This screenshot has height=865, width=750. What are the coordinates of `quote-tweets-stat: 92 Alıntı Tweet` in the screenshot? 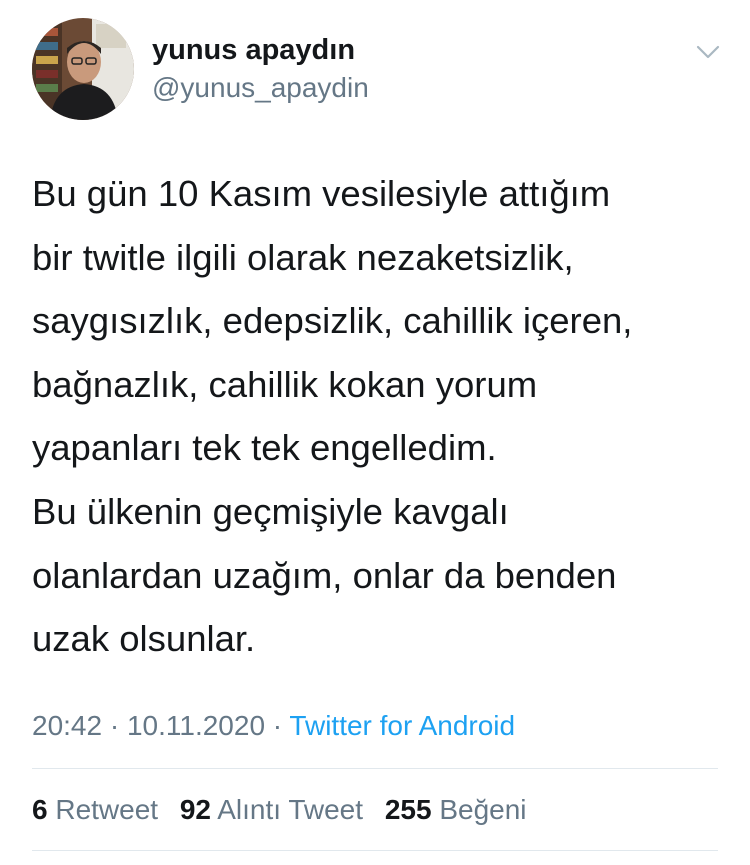 It's located at (271, 810).